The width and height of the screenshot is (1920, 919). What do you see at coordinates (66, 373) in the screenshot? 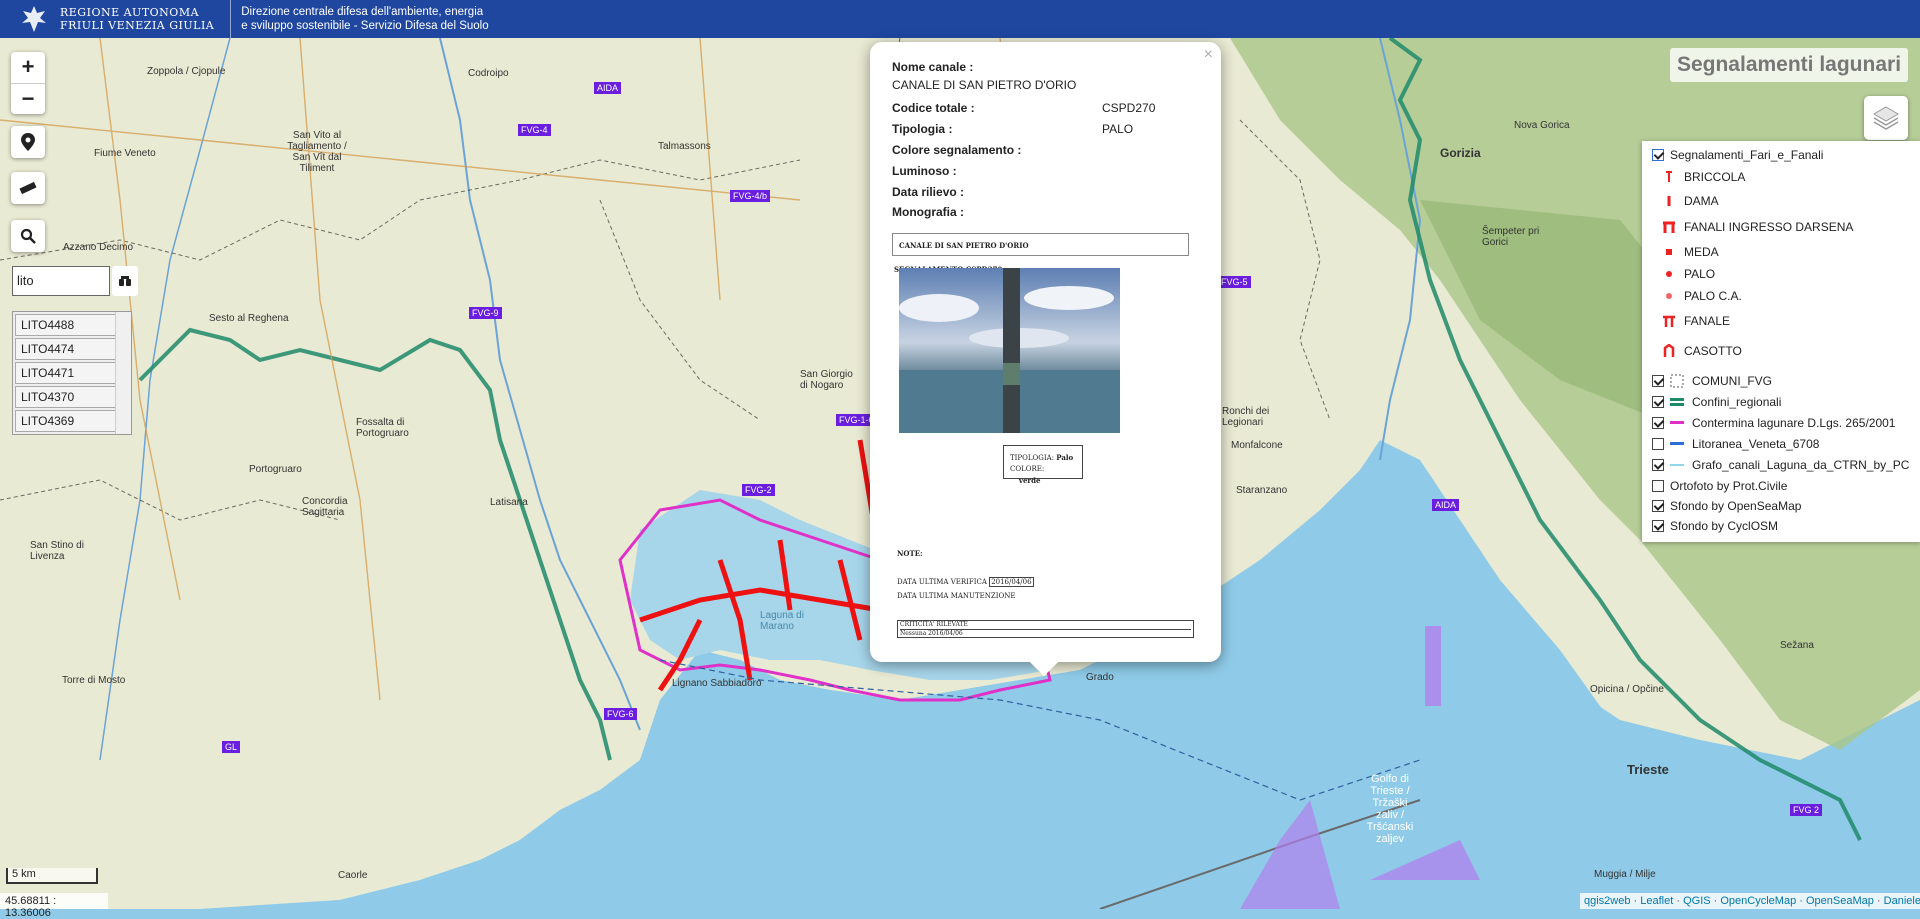
I see `search-result-item: LITO4471` at bounding box center [66, 373].